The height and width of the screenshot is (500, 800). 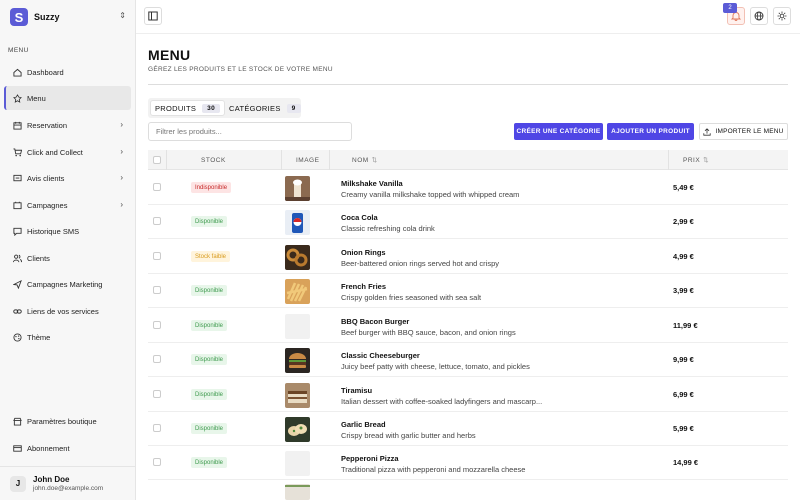 I want to click on message-icon, so click(x=17, y=178).